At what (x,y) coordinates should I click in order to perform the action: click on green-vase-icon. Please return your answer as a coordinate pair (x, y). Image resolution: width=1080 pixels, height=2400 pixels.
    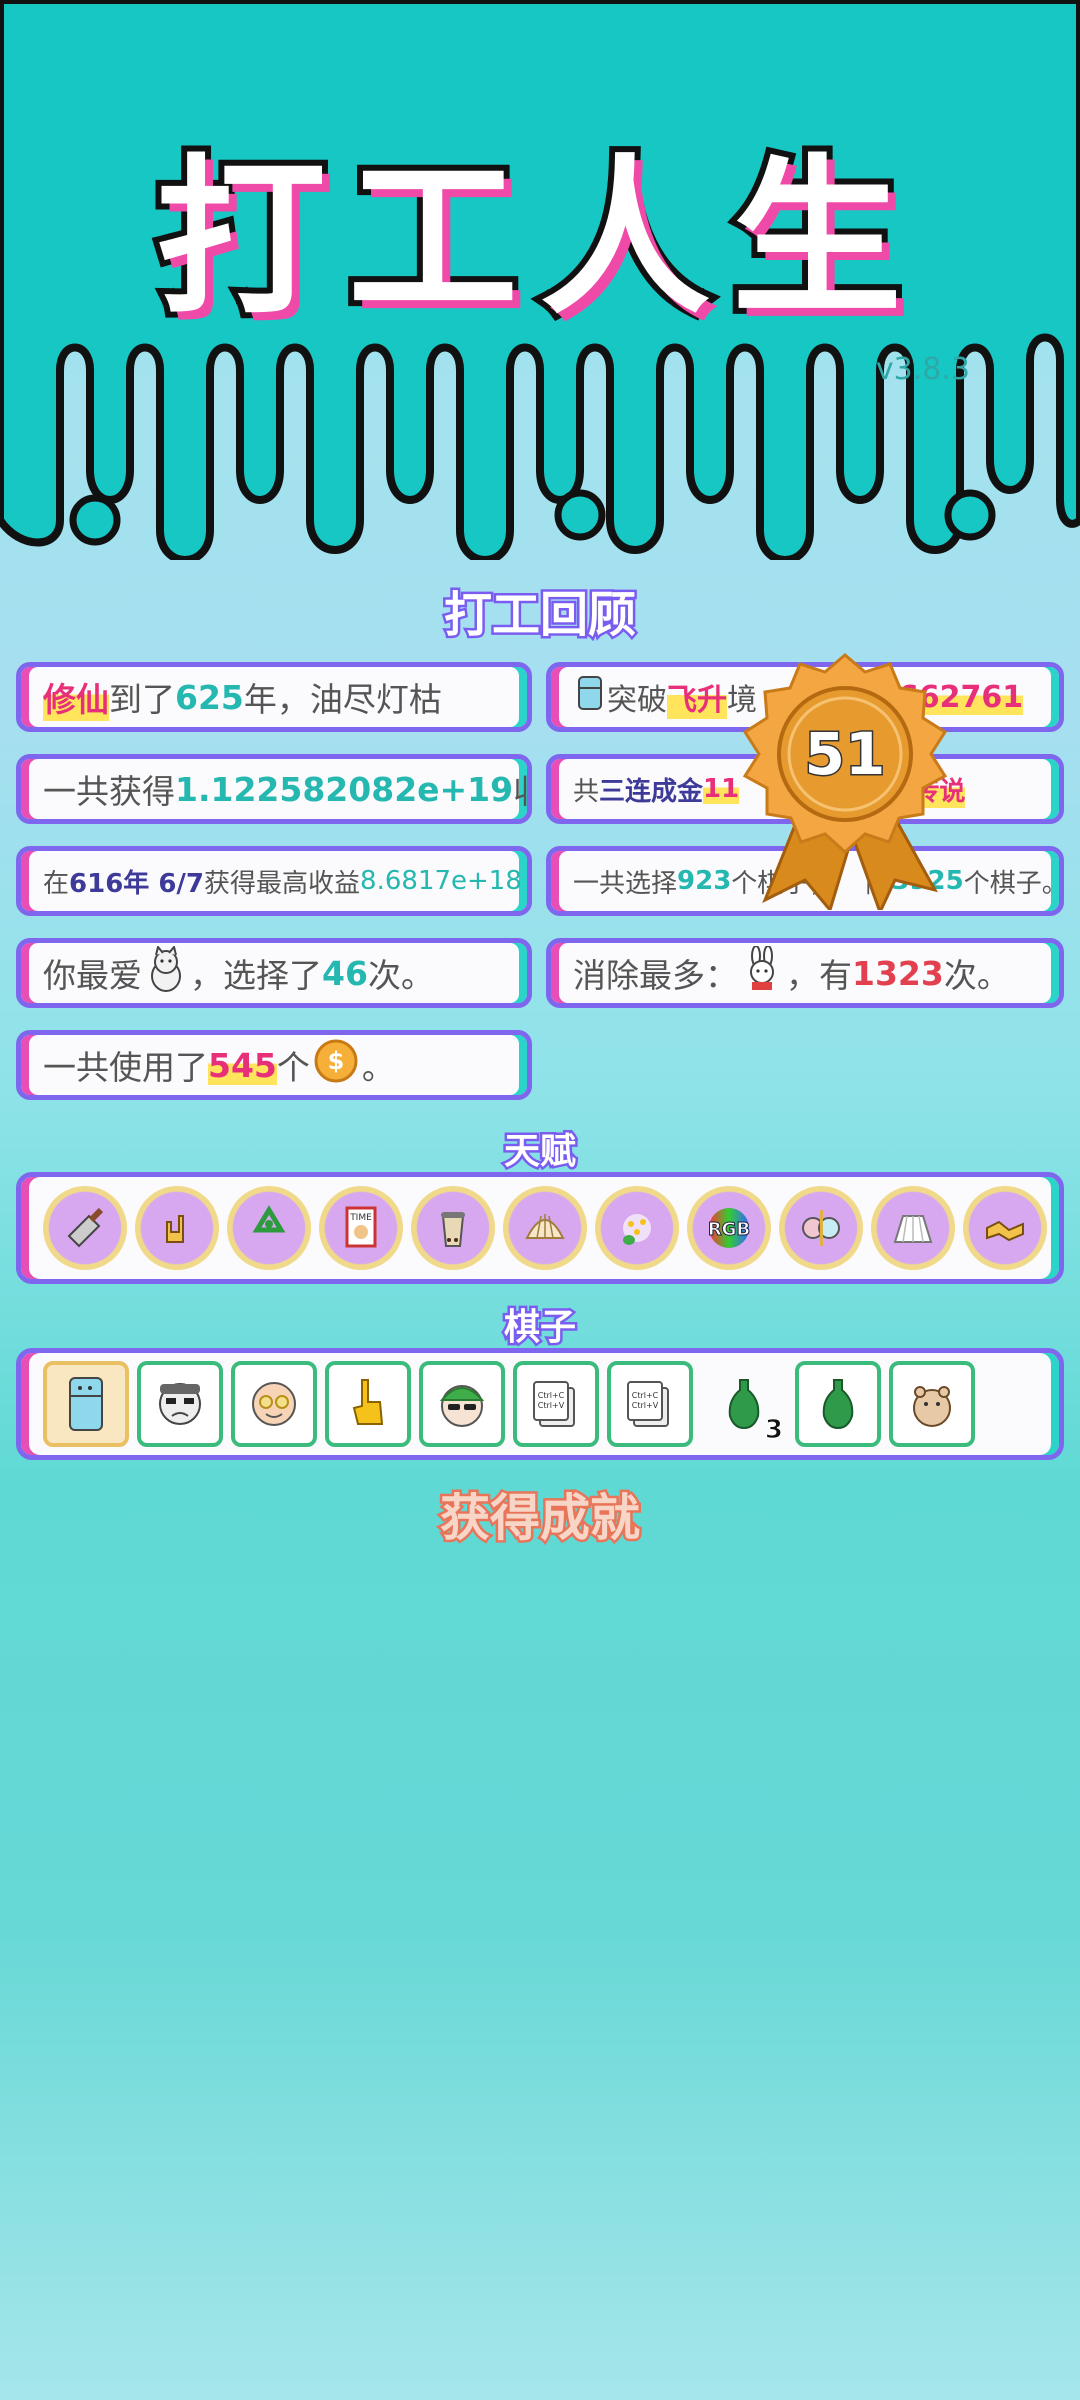
    Looking at the image, I should click on (838, 1404).